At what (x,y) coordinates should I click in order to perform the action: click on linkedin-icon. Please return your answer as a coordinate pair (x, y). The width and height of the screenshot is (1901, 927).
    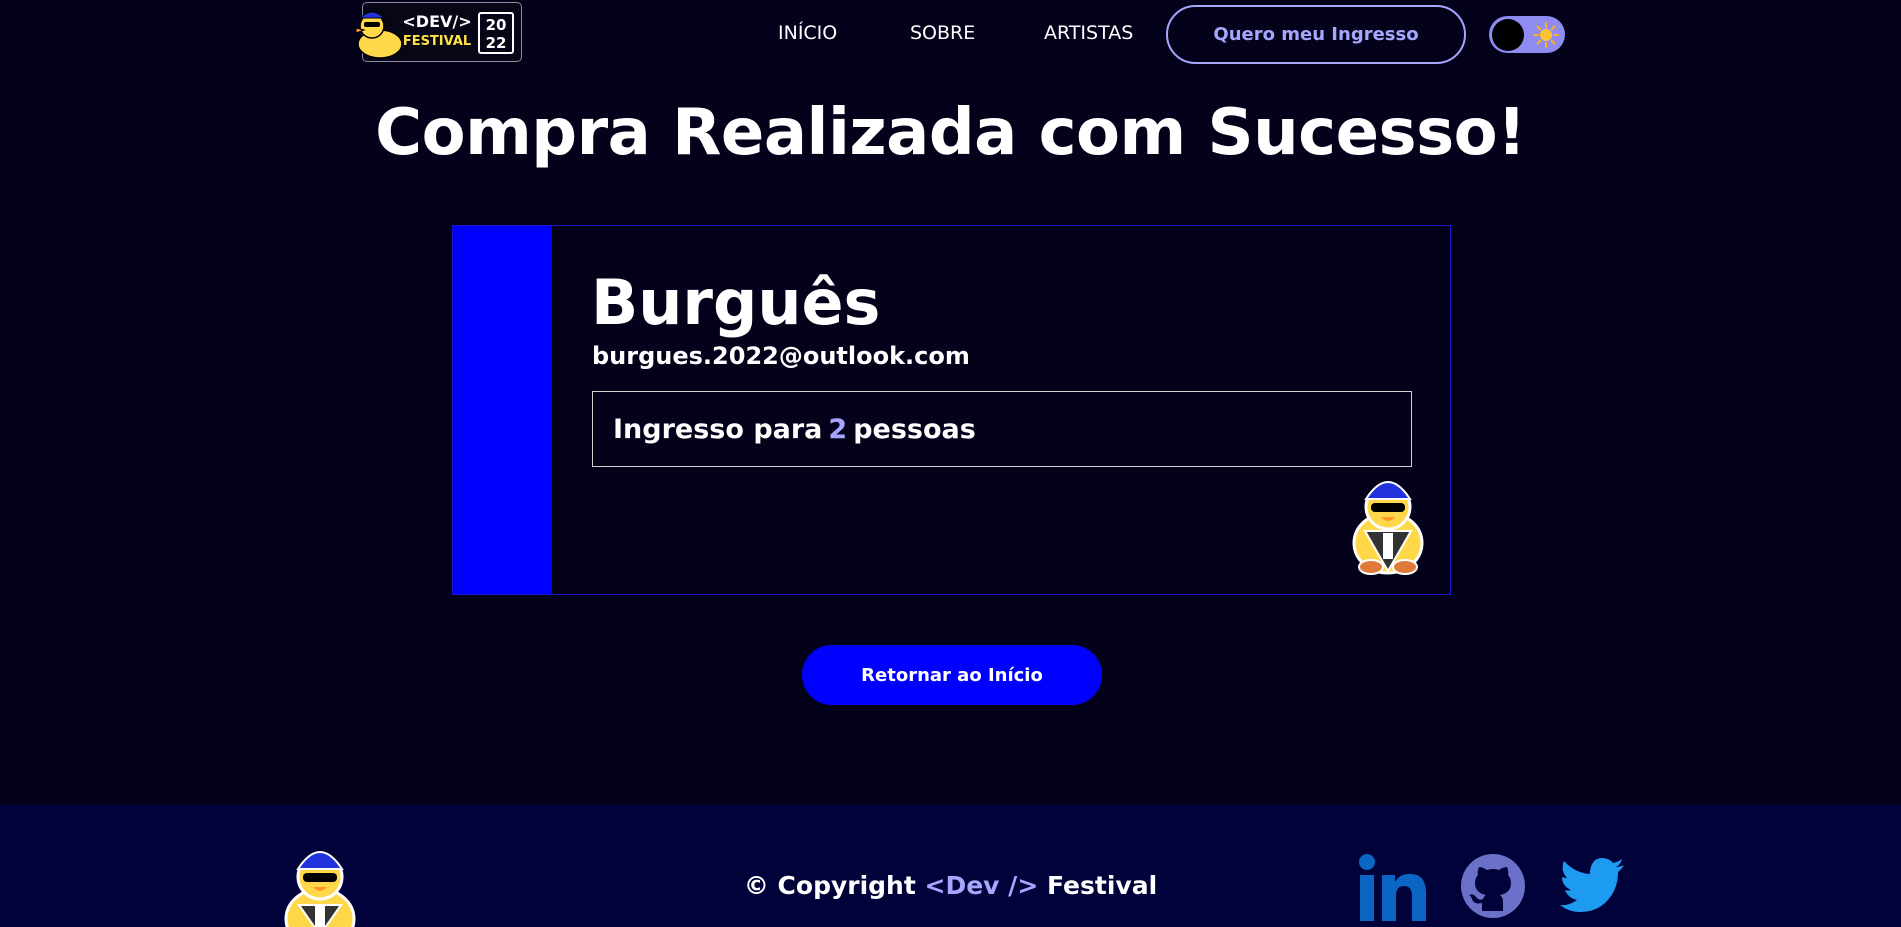
    Looking at the image, I should click on (1393, 888).